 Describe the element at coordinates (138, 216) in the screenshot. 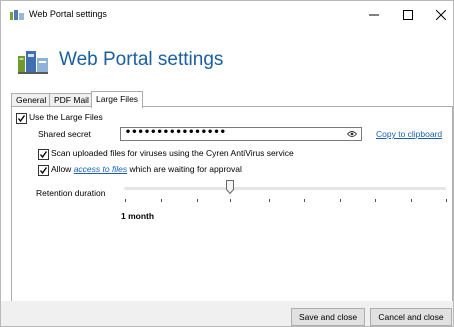

I see `retention-value: 1 month` at that location.